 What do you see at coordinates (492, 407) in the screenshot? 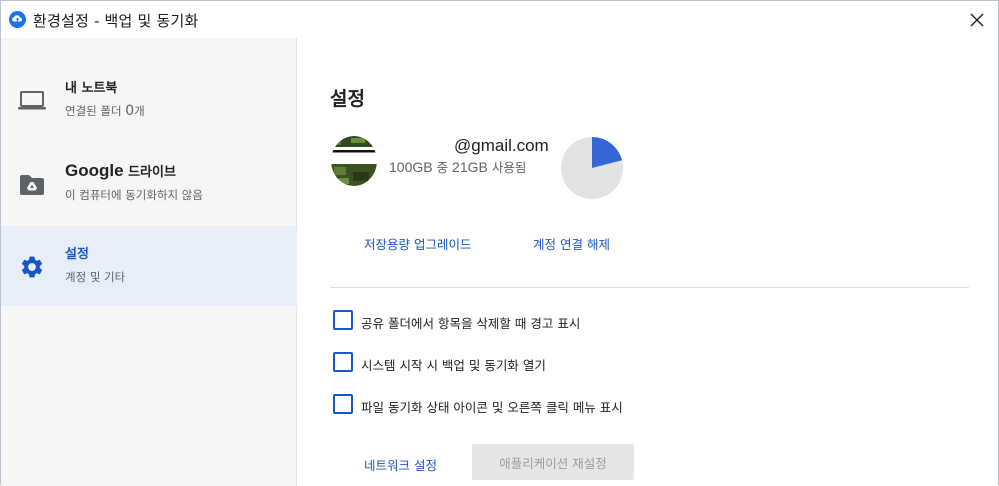
I see `option-label: 파일 동기화 상태 아이콘 및 오른쪽 클릭 메뉴 표시` at bounding box center [492, 407].